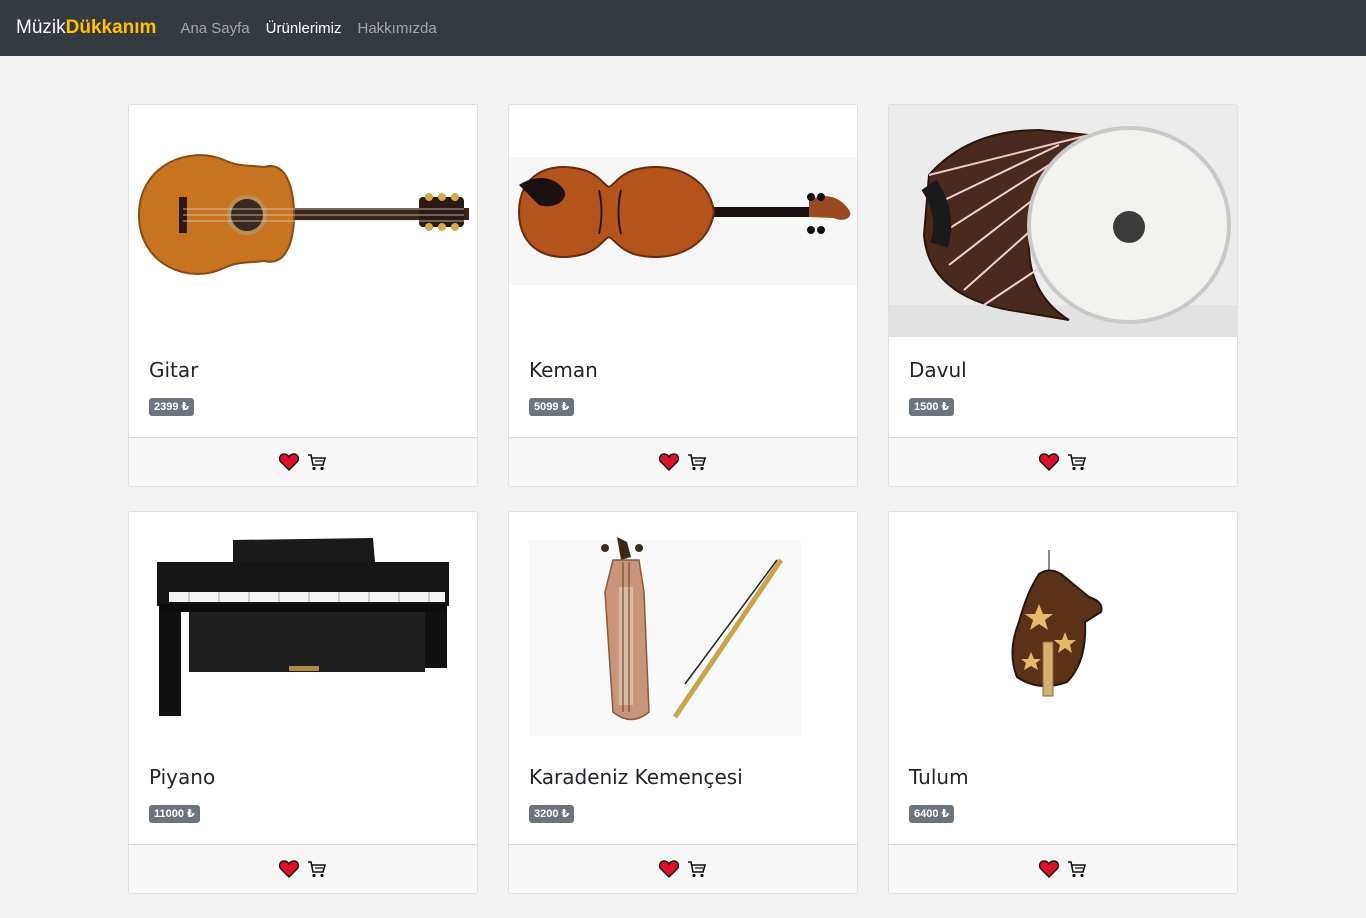 This screenshot has height=918, width=1366. Describe the element at coordinates (214, 28) in the screenshot. I see `nav-link-home: Ana Sayfa` at that location.